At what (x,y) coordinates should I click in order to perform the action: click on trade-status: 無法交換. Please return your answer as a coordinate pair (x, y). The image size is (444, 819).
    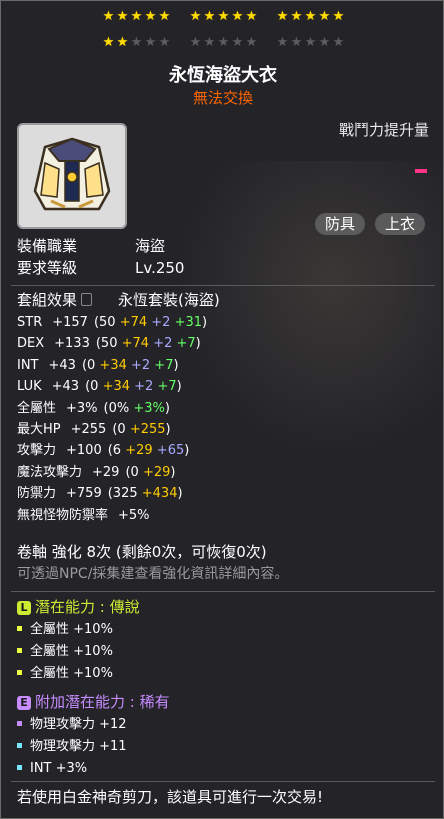
    Looking at the image, I should click on (222, 98).